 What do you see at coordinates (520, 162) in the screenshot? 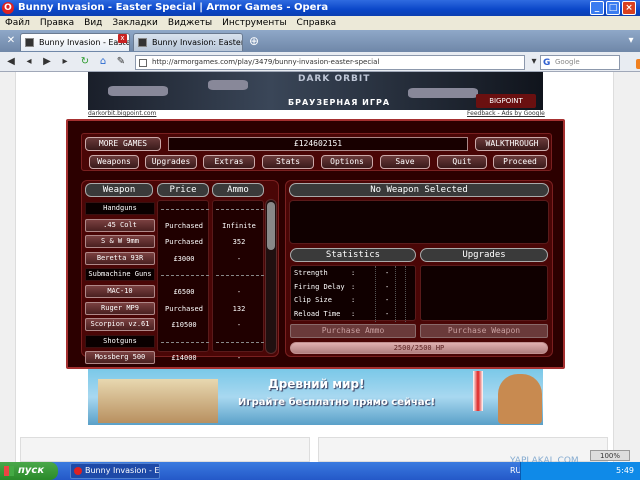
I see `nav-proceed-button: Proceed` at bounding box center [520, 162].